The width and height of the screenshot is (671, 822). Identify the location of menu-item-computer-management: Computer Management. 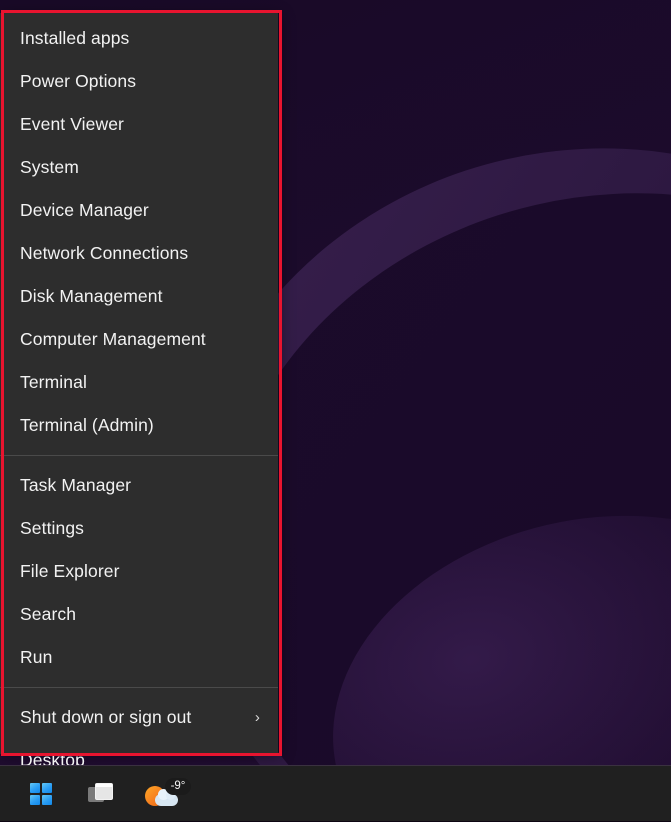
(139, 339).